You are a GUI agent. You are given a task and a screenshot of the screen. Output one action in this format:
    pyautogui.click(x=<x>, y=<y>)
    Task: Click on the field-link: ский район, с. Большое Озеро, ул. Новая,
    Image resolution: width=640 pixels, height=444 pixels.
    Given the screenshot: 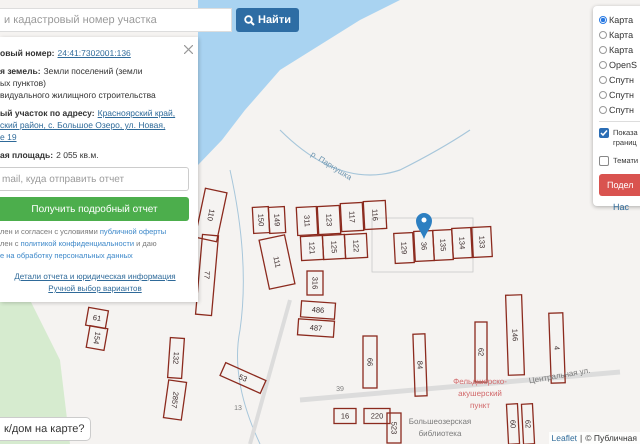 What is the action you would take?
    pyautogui.click(x=83, y=125)
    